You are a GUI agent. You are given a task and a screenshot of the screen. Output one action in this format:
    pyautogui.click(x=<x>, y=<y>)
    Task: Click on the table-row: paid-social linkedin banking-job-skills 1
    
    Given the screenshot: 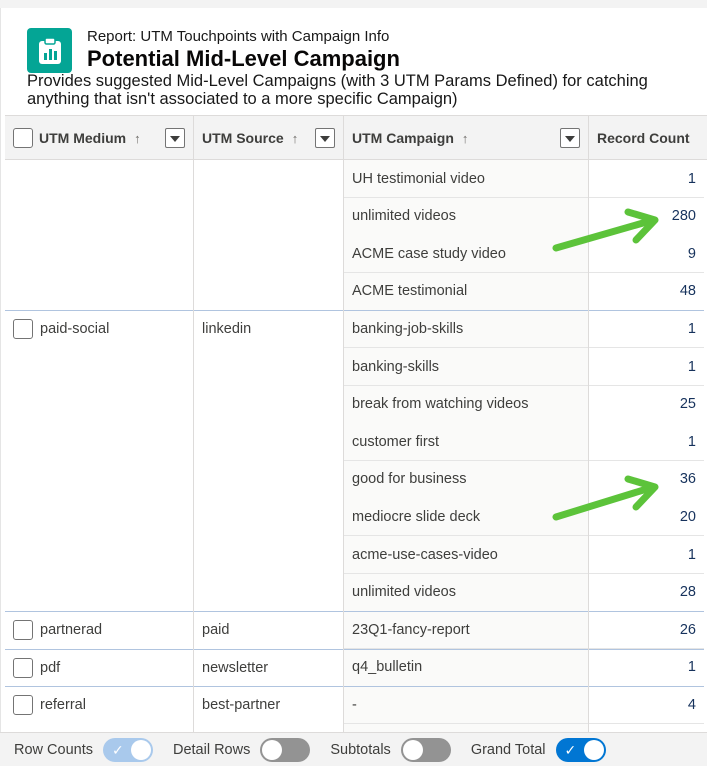 What is the action you would take?
    pyautogui.click(x=356, y=329)
    